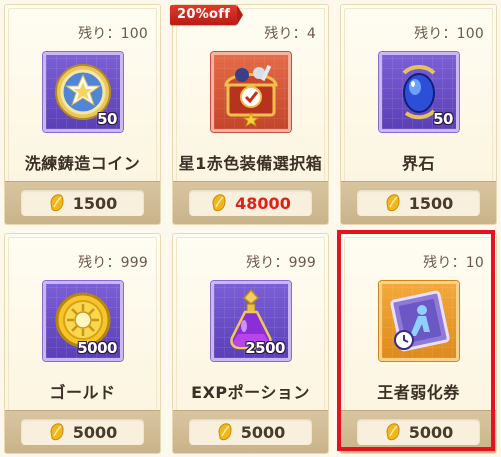  Describe the element at coordinates (83, 321) in the screenshot. I see `gold-coin-icon: 5000` at that location.